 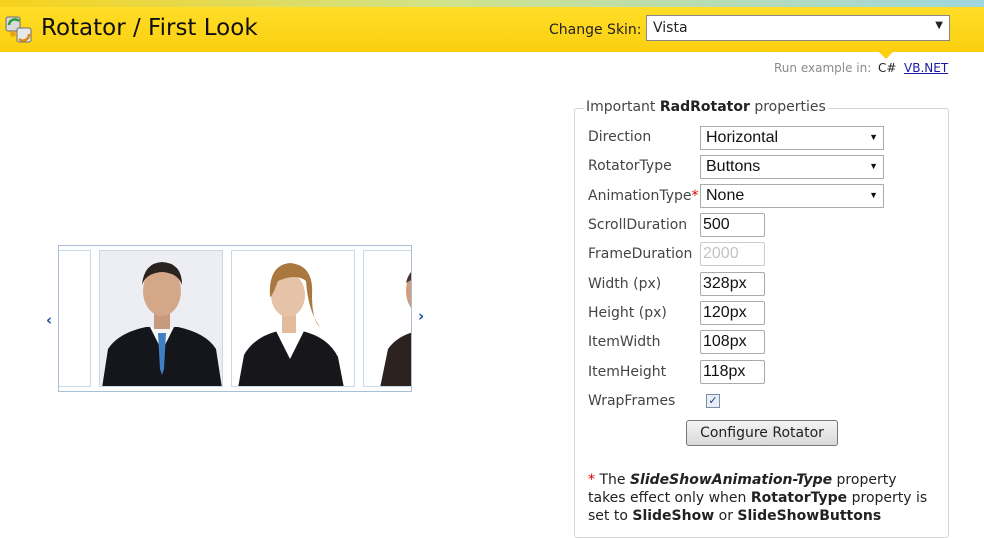 I want to click on legend-text-bold: RadRotator, so click(x=704, y=107).